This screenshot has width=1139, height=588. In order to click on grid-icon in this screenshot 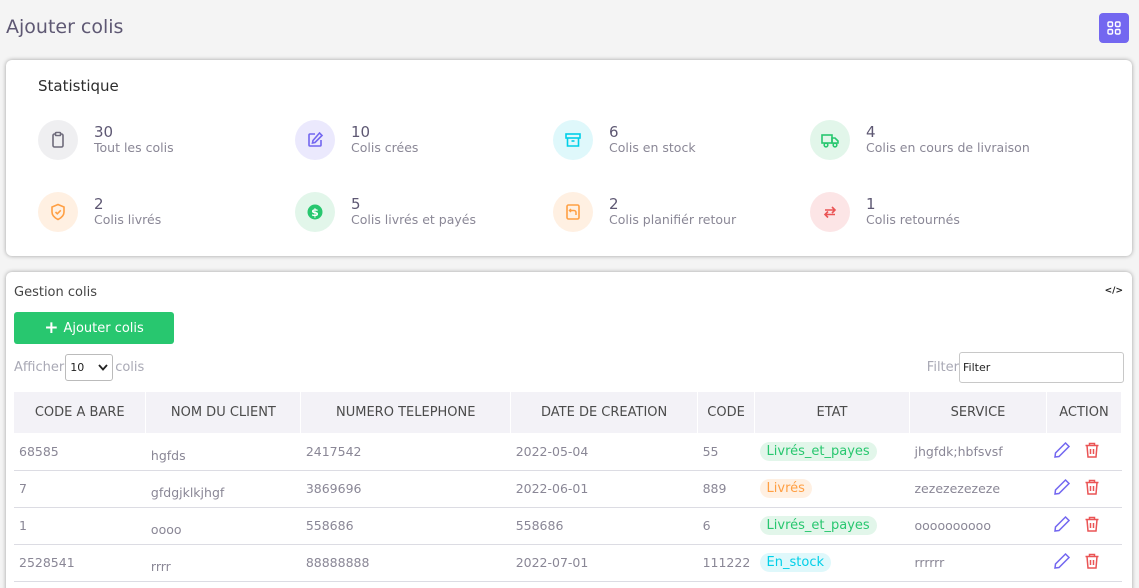, I will do `click(1114, 28)`.